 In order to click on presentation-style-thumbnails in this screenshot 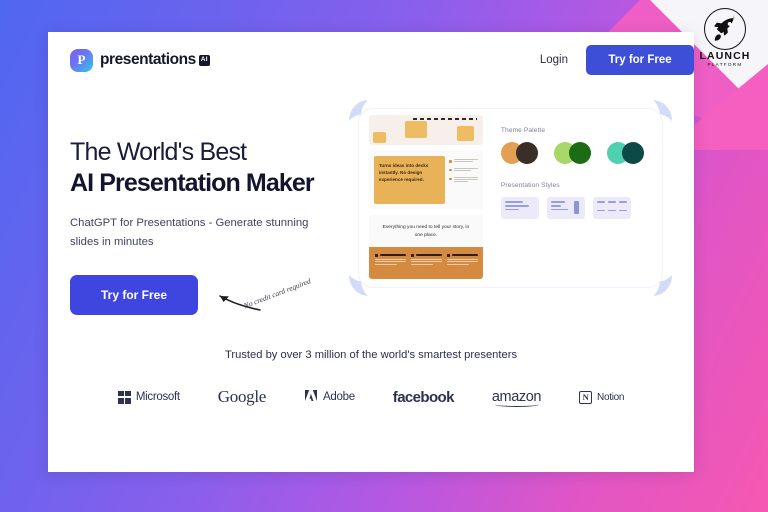, I will do `click(575, 208)`.